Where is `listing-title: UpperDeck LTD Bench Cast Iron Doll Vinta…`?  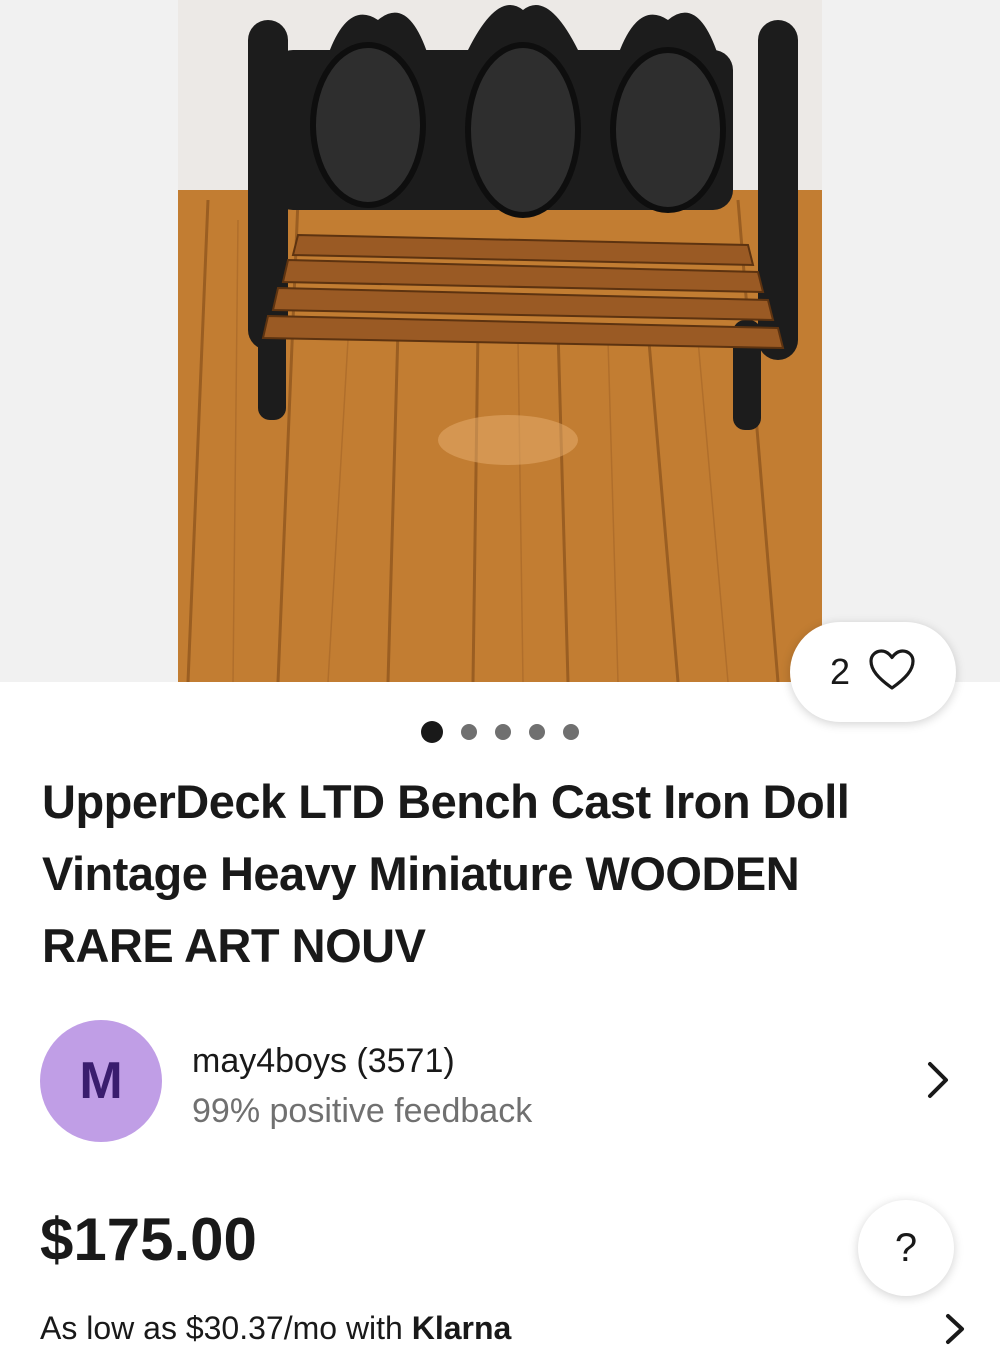 listing-title: UpperDeck LTD Bench Cast Iron Doll Vinta… is located at coordinates (446, 873).